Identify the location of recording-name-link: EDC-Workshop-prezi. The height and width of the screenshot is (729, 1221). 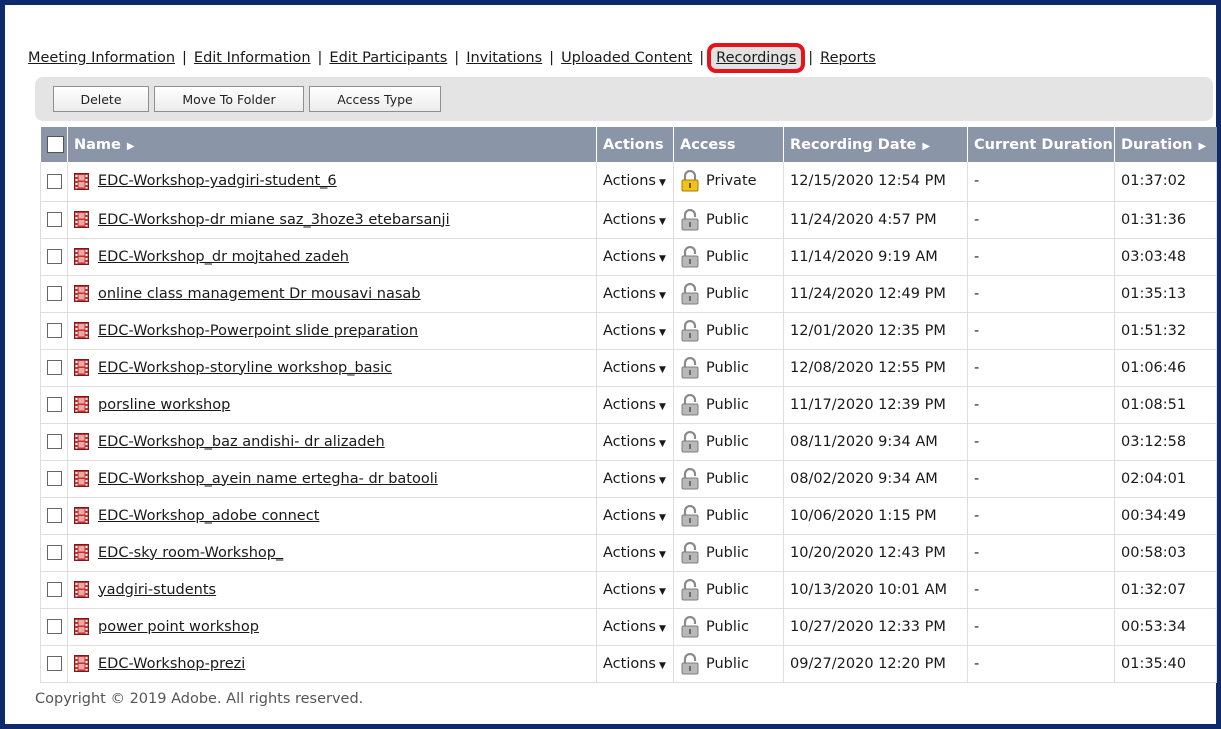
(171, 664).